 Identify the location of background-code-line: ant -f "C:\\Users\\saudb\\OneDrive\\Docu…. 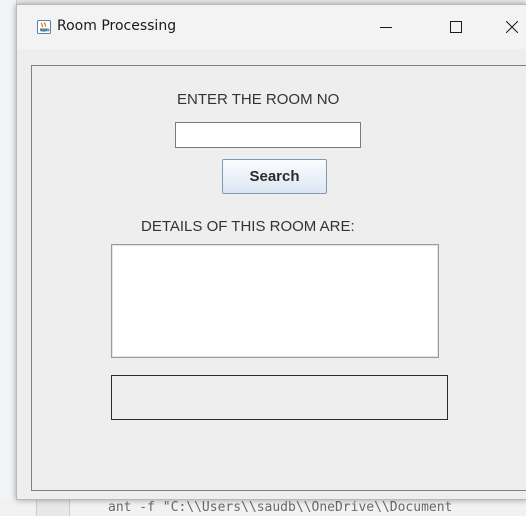
(280, 507).